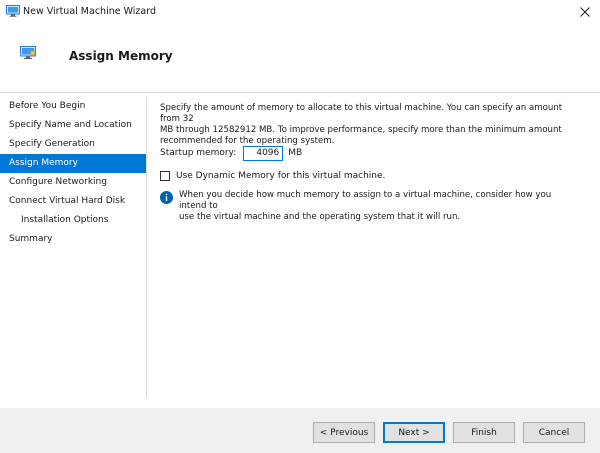  Describe the element at coordinates (73, 163) in the screenshot. I see `nav-item-assign-memory: Assign Memory` at that location.